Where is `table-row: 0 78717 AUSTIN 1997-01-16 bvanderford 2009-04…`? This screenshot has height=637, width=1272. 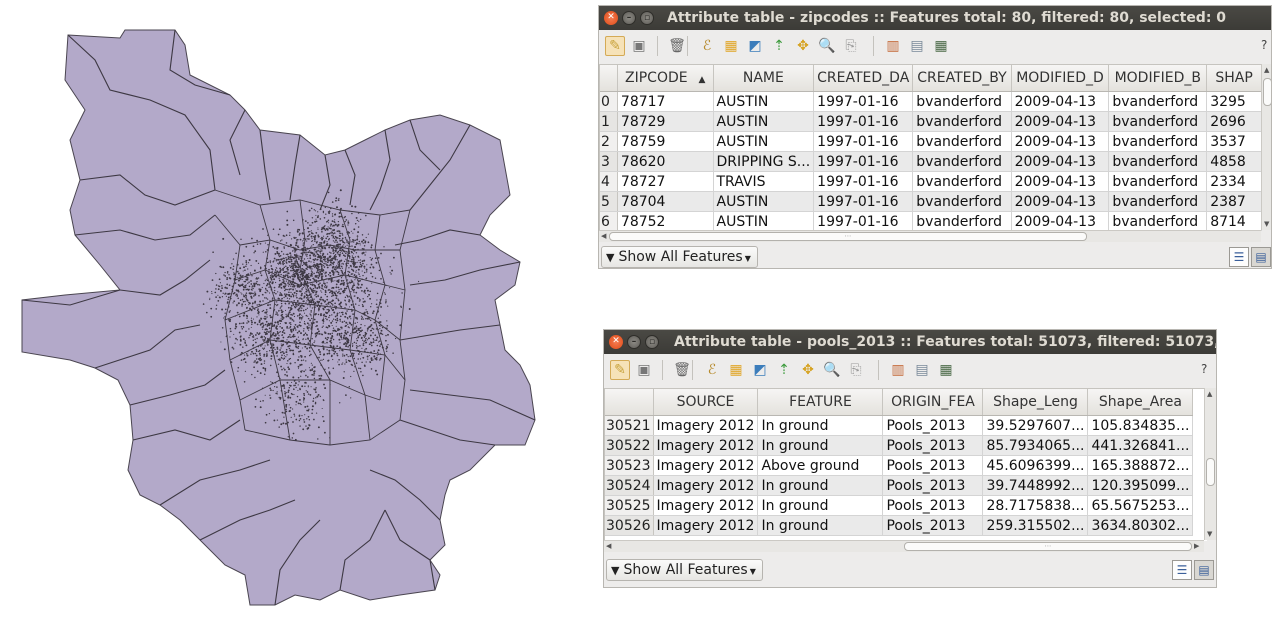 table-row: 0 78717 AUSTIN 1997-01-16 bvanderford 2009-04… is located at coordinates (931, 101).